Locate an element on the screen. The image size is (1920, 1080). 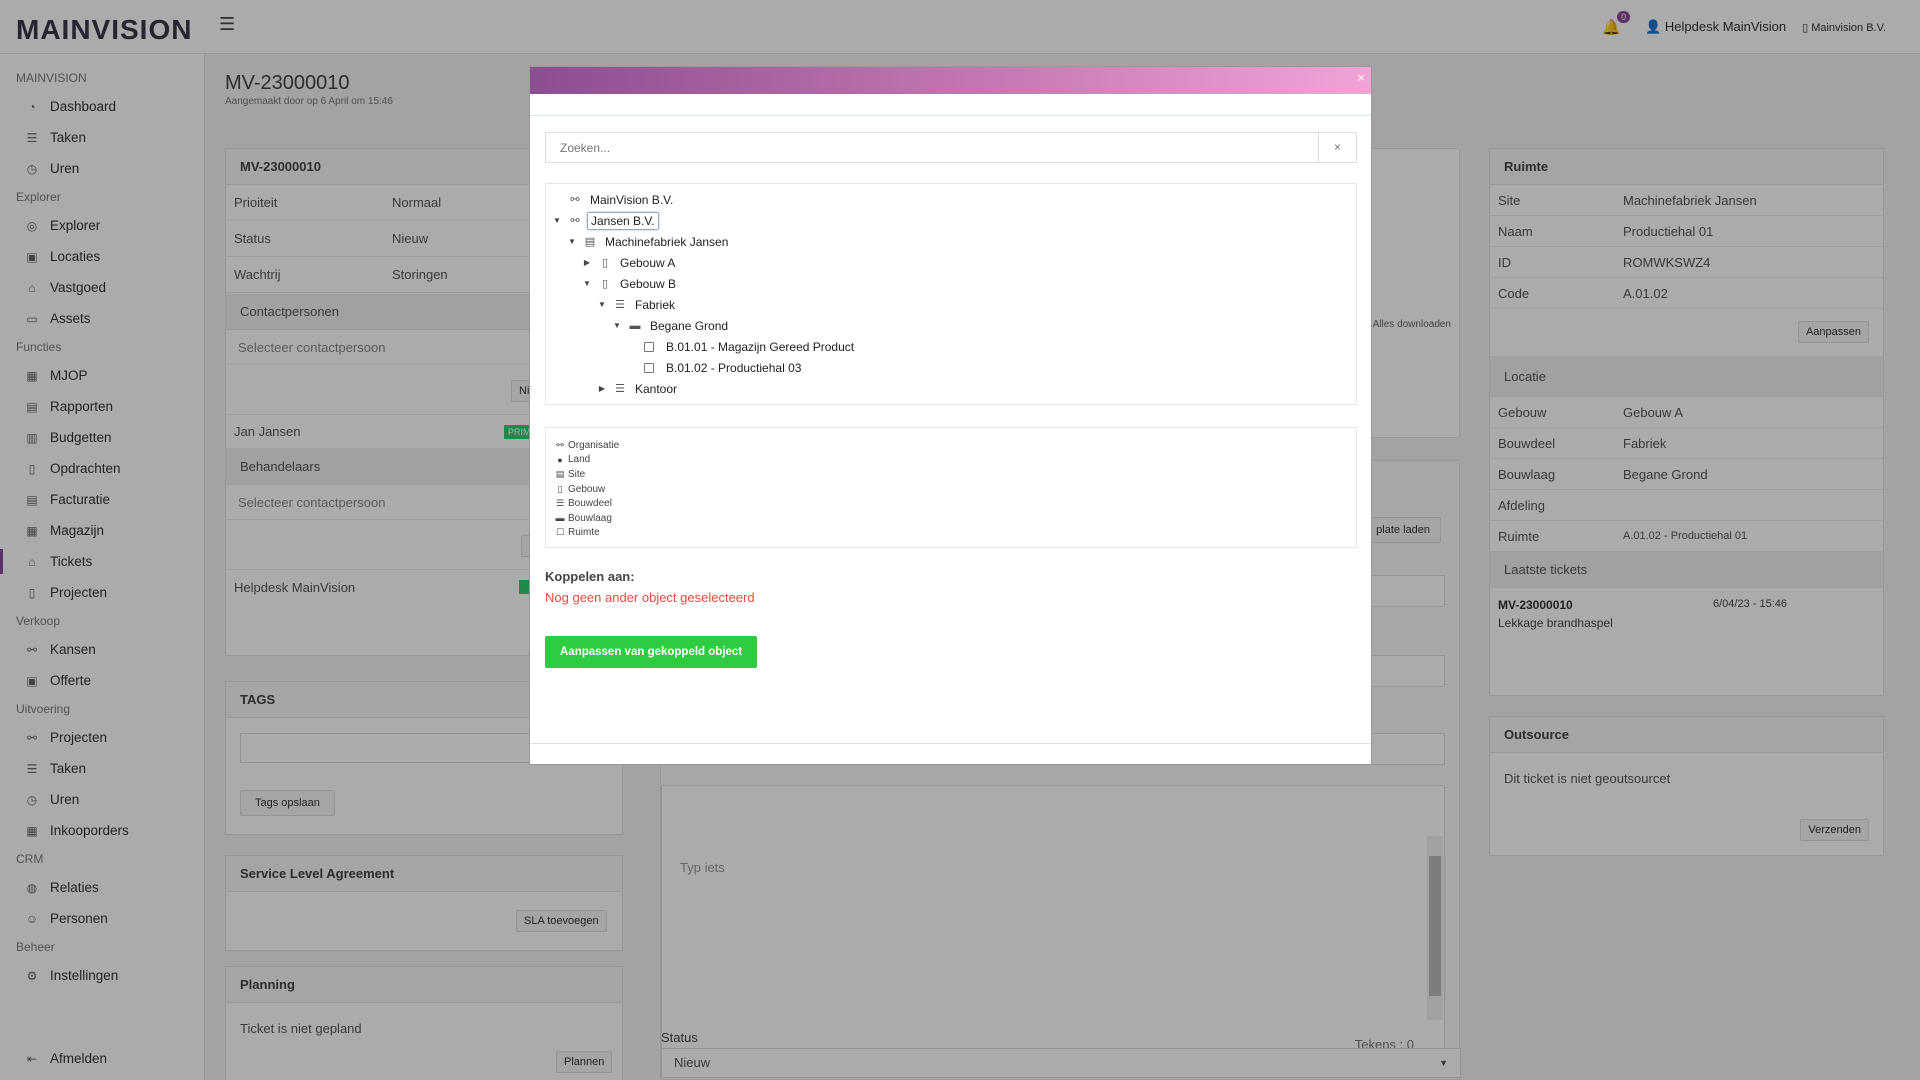
legend-item: ▤ Site is located at coordinates (951, 474).